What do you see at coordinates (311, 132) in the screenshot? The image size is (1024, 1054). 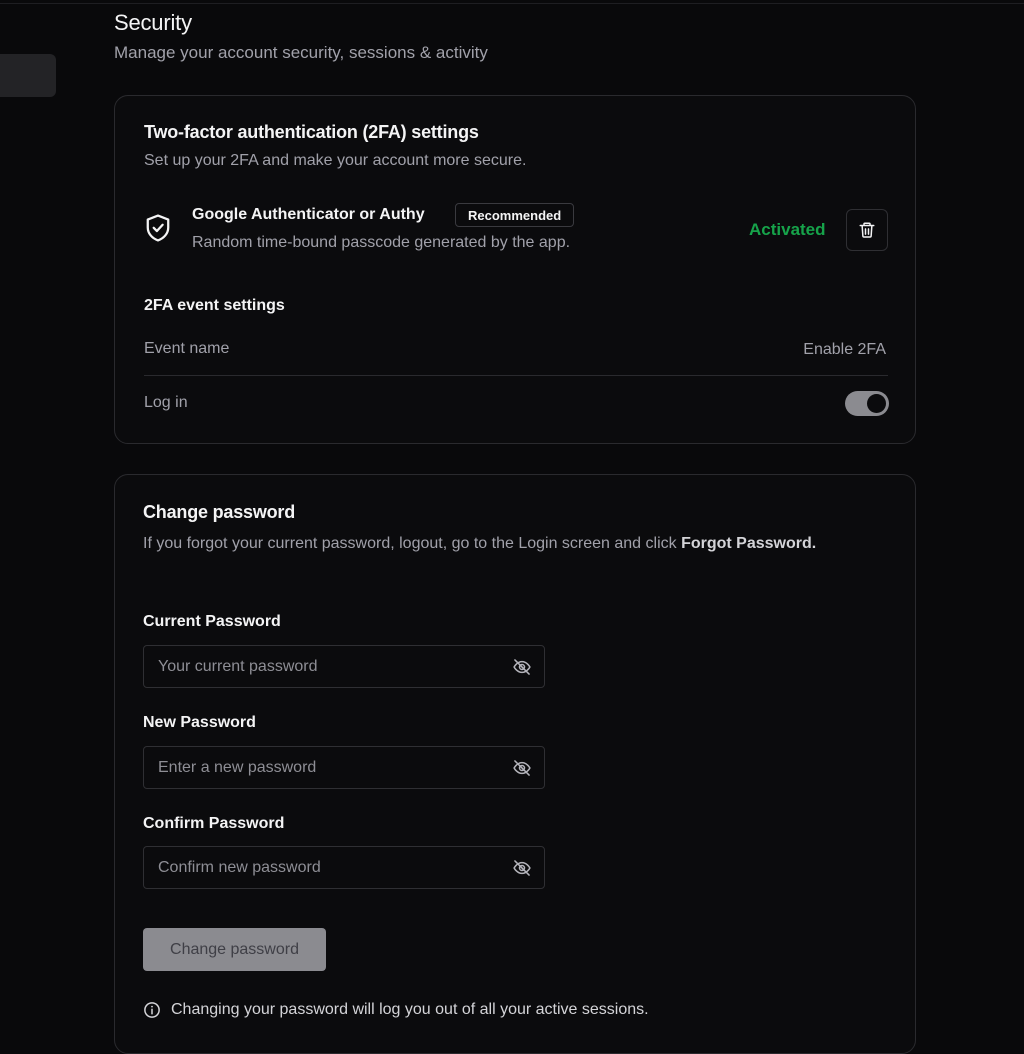 I see `twofa-title: Two-factor authentication (2FA) settings` at bounding box center [311, 132].